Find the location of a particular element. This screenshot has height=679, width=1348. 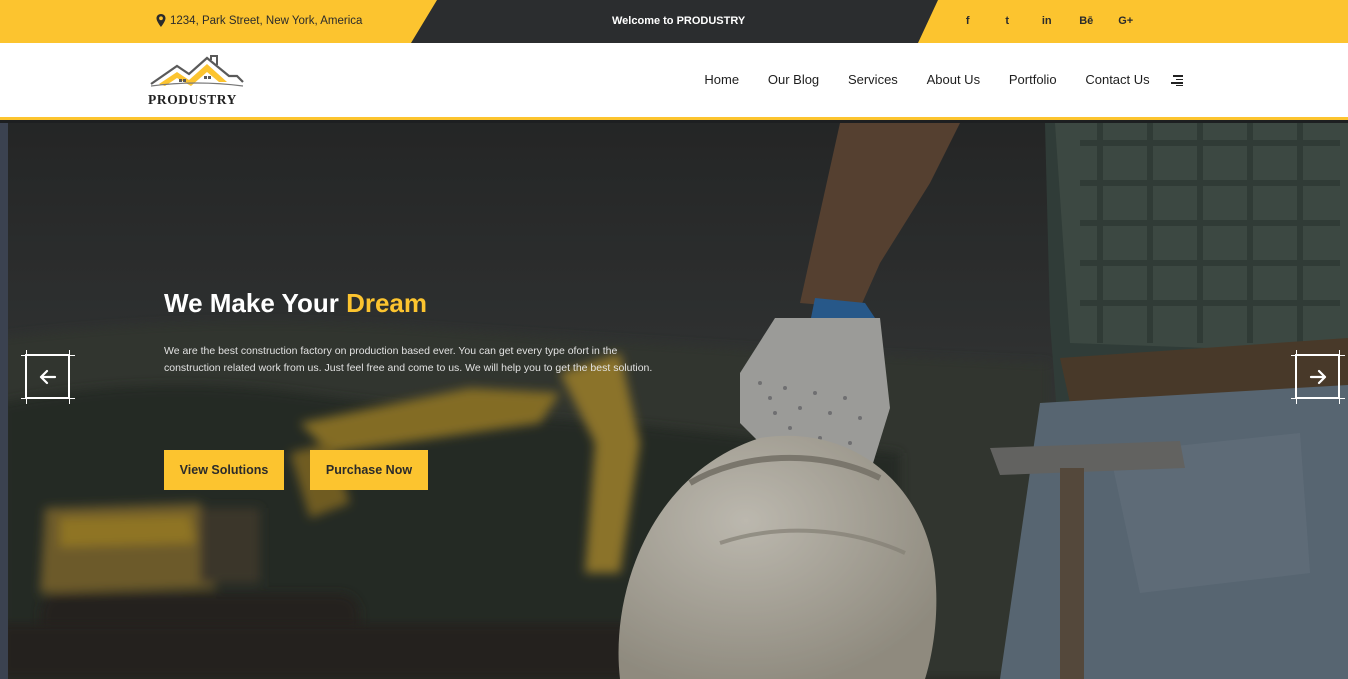

map-pin-icon is located at coordinates (161, 20).